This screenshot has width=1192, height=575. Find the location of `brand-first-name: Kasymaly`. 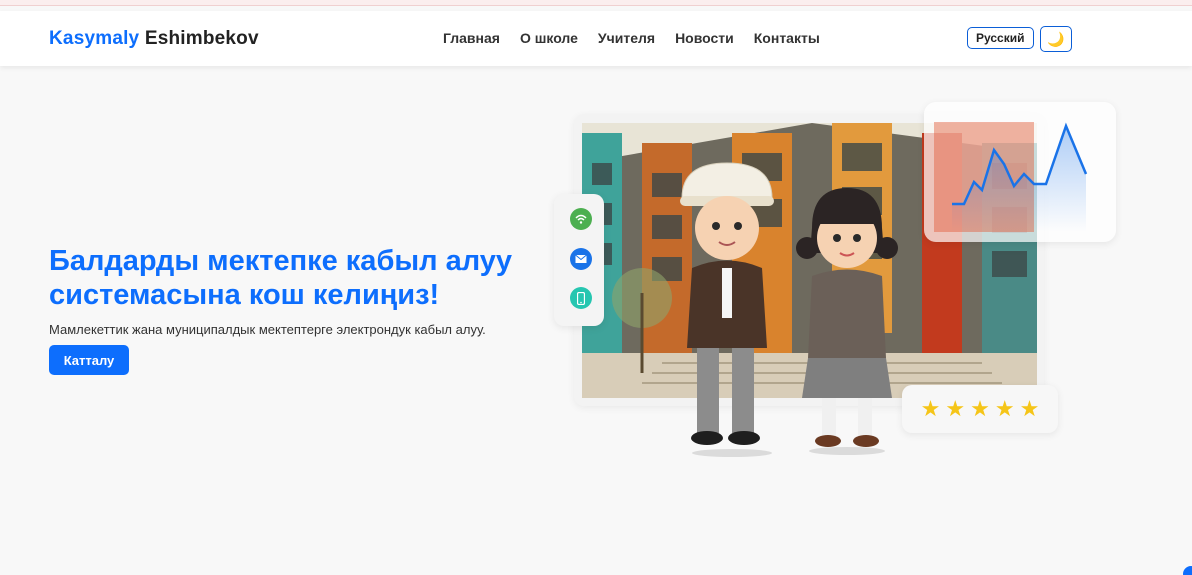

brand-first-name: Kasymaly is located at coordinates (94, 38).